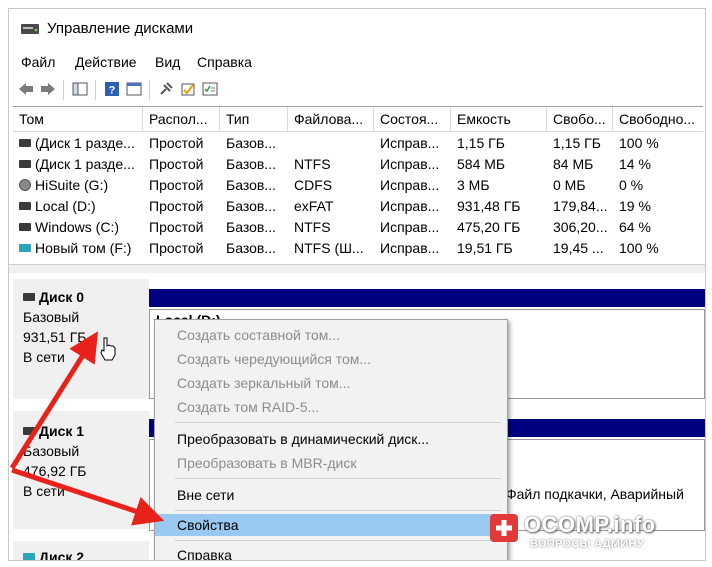 The image size is (712, 567). I want to click on watermark: OCOMP.info ВОПРОСЫ АДМИНУ, so click(599, 533).